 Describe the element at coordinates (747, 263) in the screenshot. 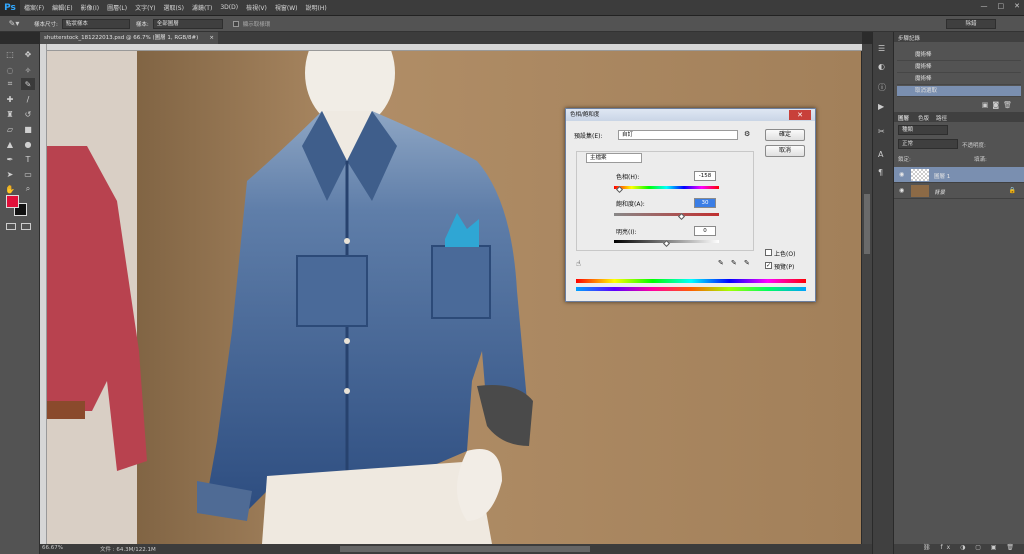

I see `eyedropper-minus-icon: ✎` at that location.